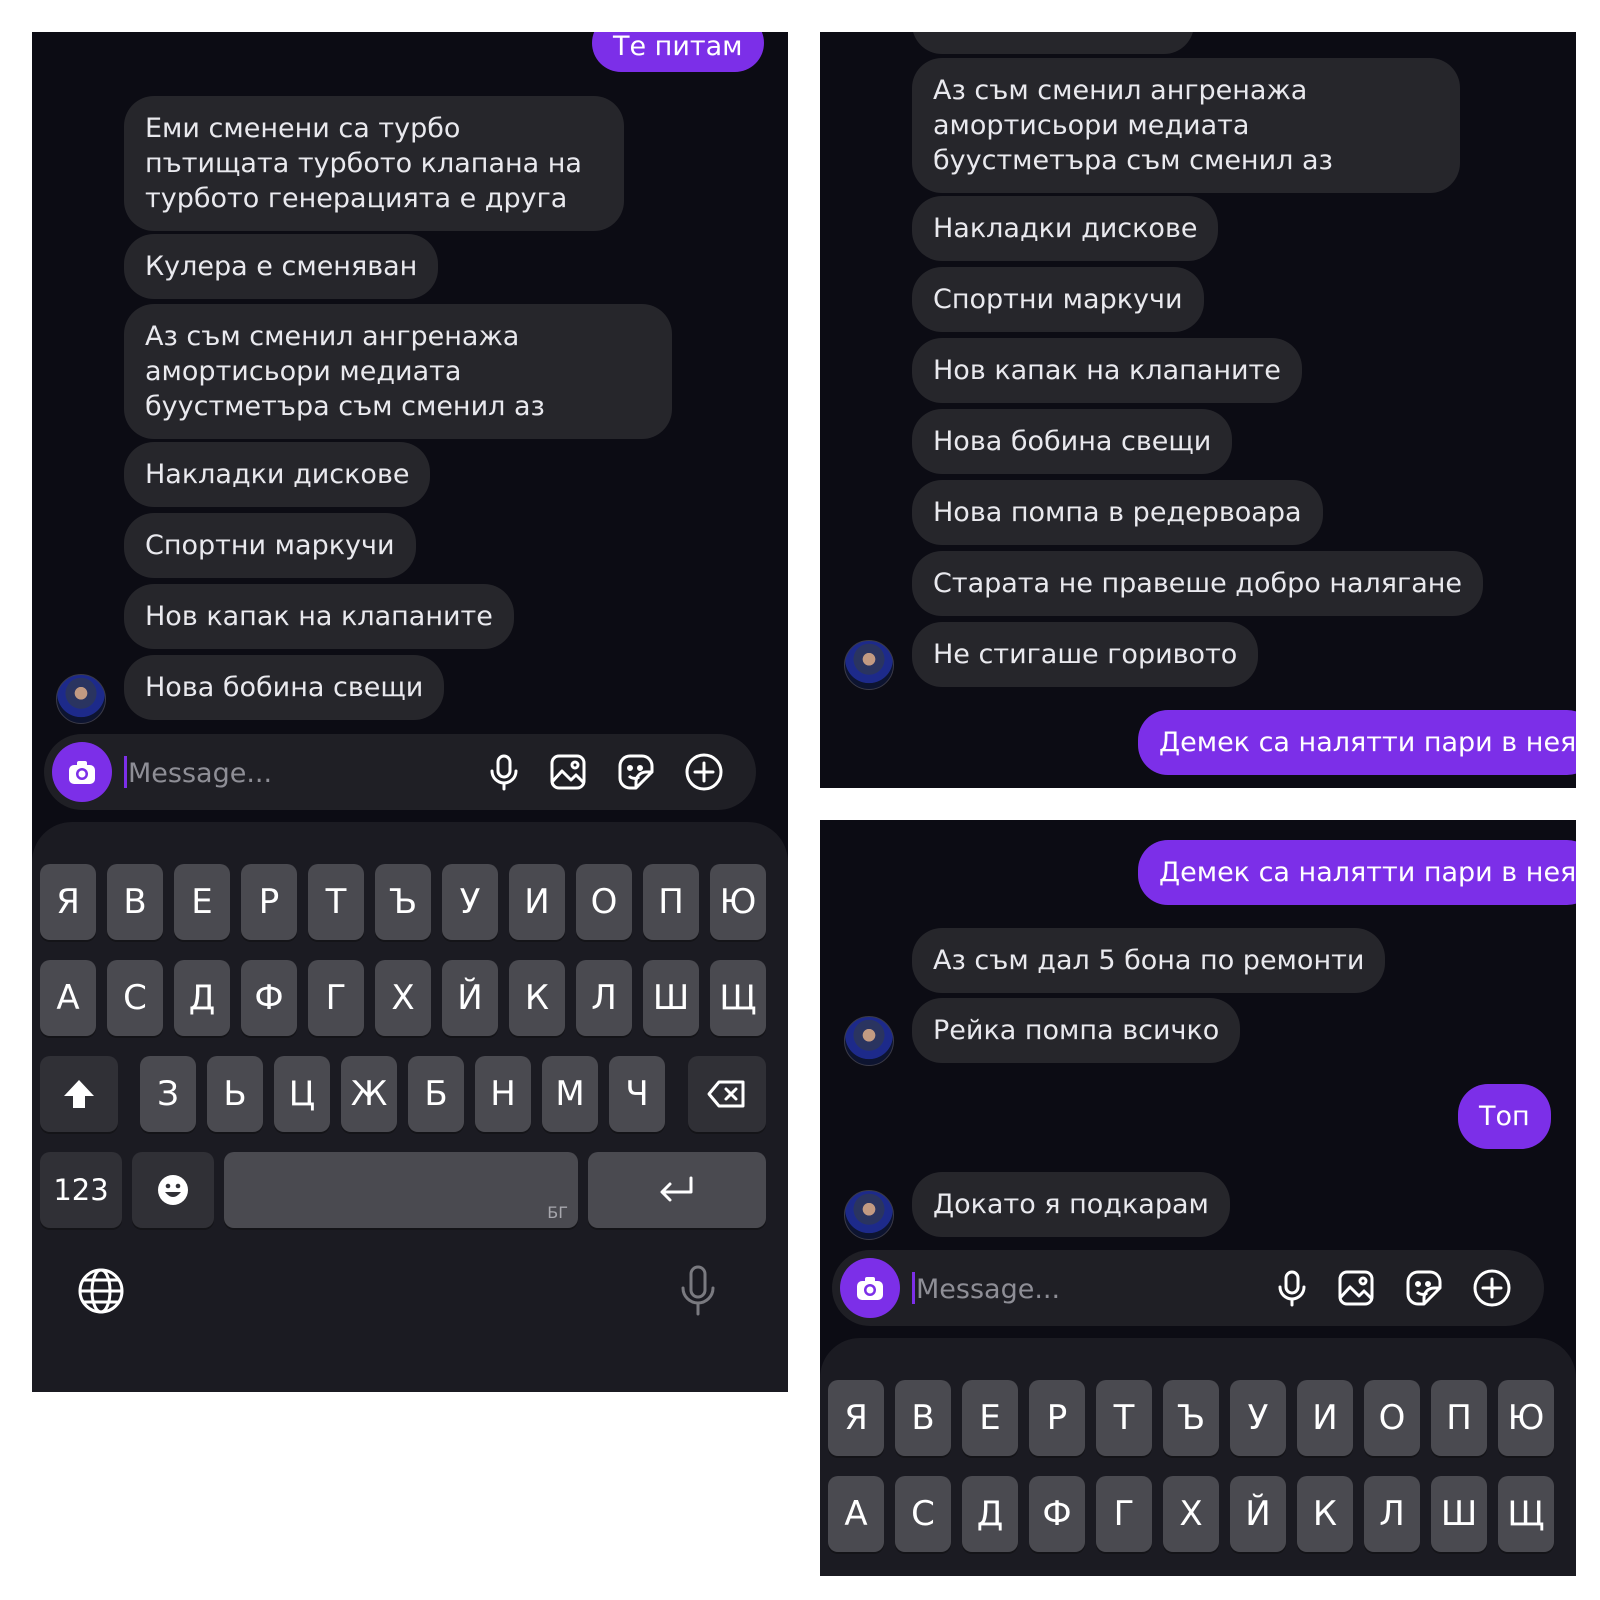 Image resolution: width=1600 pixels, height=1600 pixels. I want to click on key: З, so click(168, 1094).